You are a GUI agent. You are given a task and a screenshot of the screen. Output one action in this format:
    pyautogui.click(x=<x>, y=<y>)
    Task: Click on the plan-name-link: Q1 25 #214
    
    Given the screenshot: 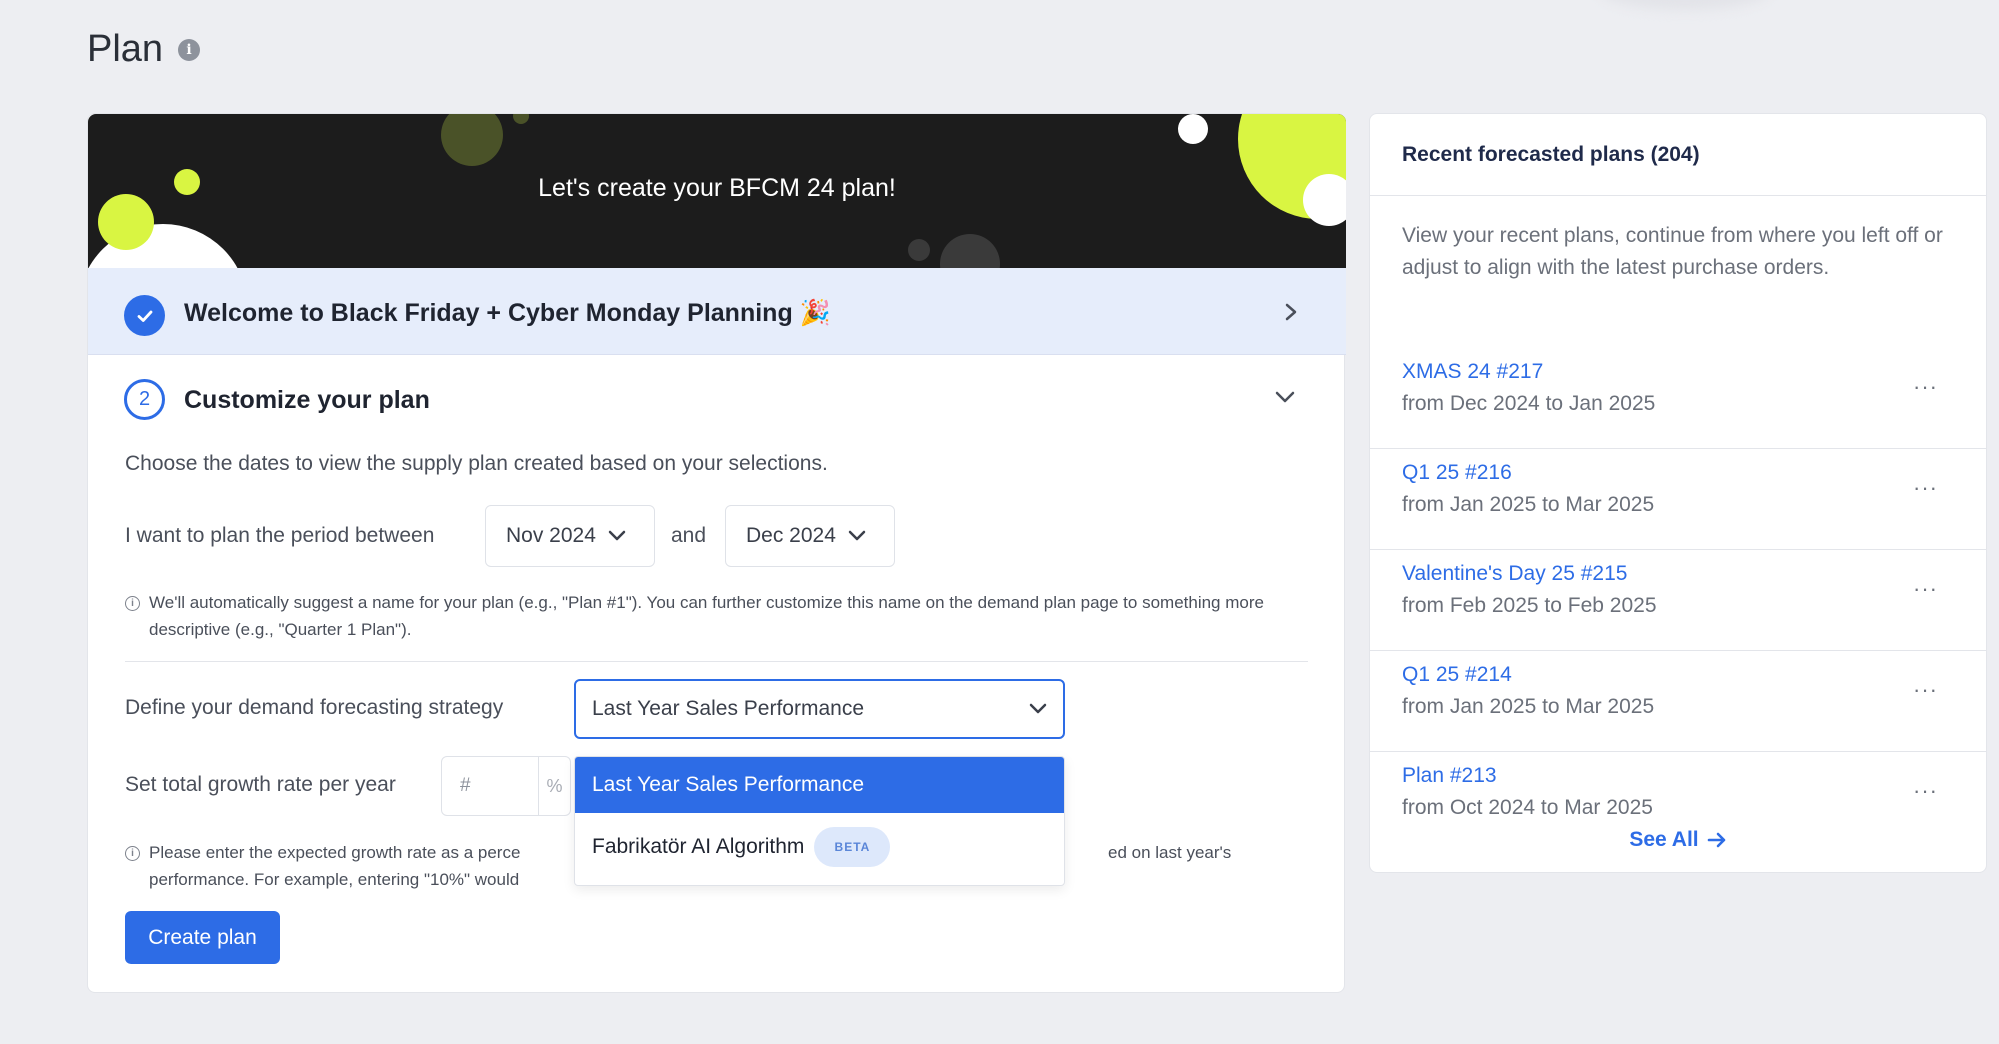 What is the action you would take?
    pyautogui.click(x=1457, y=675)
    